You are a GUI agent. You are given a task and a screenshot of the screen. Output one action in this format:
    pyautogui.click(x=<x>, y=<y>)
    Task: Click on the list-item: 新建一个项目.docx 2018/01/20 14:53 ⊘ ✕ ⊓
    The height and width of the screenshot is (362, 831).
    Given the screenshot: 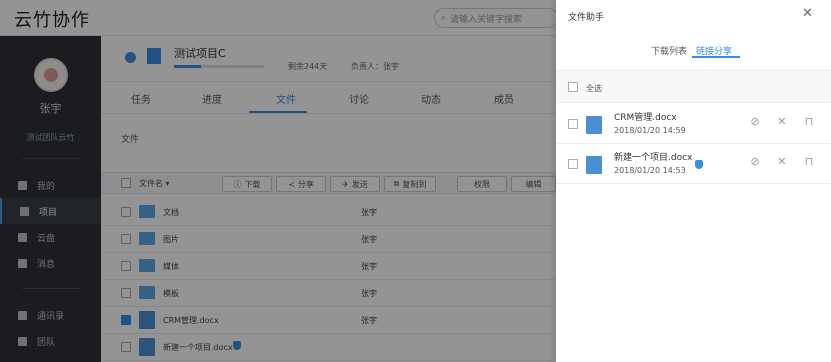 What is the action you would take?
    pyautogui.click(x=693, y=164)
    